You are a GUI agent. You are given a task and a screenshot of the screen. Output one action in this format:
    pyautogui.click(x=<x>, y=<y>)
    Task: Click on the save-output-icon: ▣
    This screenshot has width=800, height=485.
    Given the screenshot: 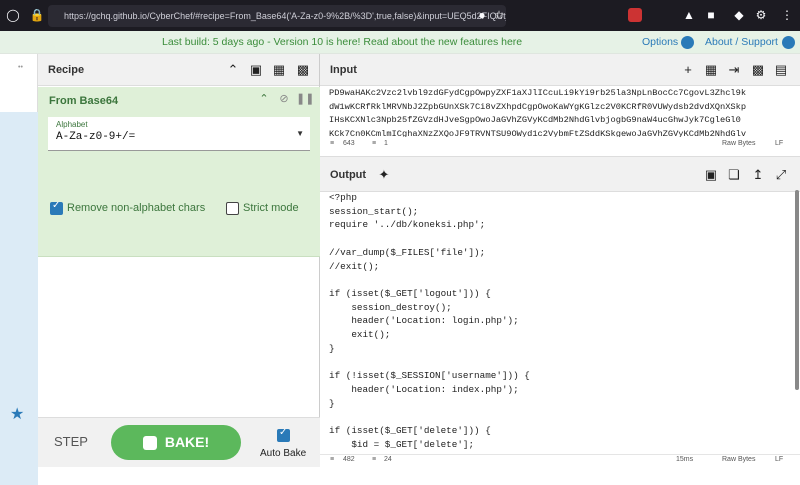 What is the action you would take?
    pyautogui.click(x=711, y=175)
    